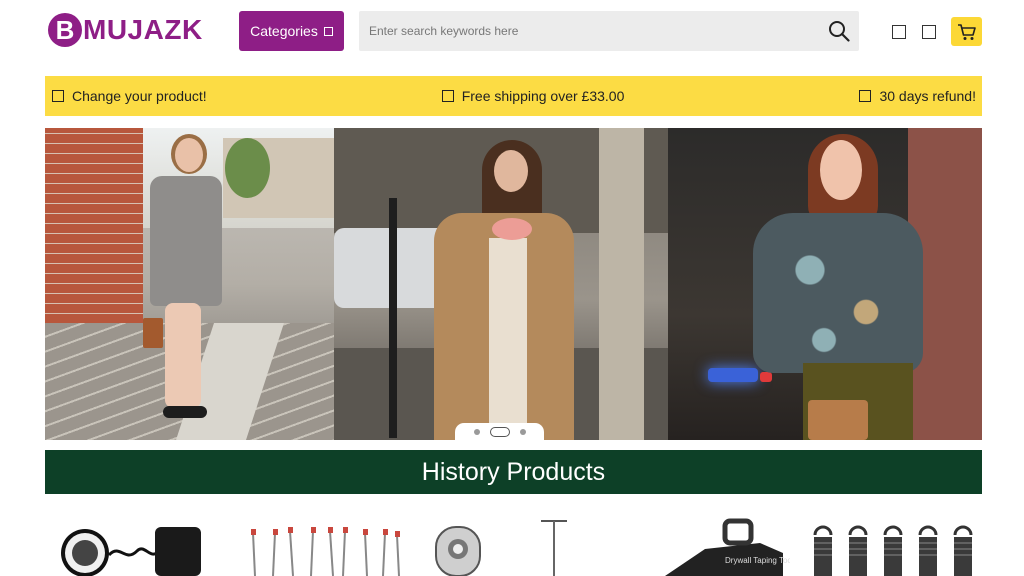 The image size is (1024, 576). I want to click on cart-button, so click(966, 31).